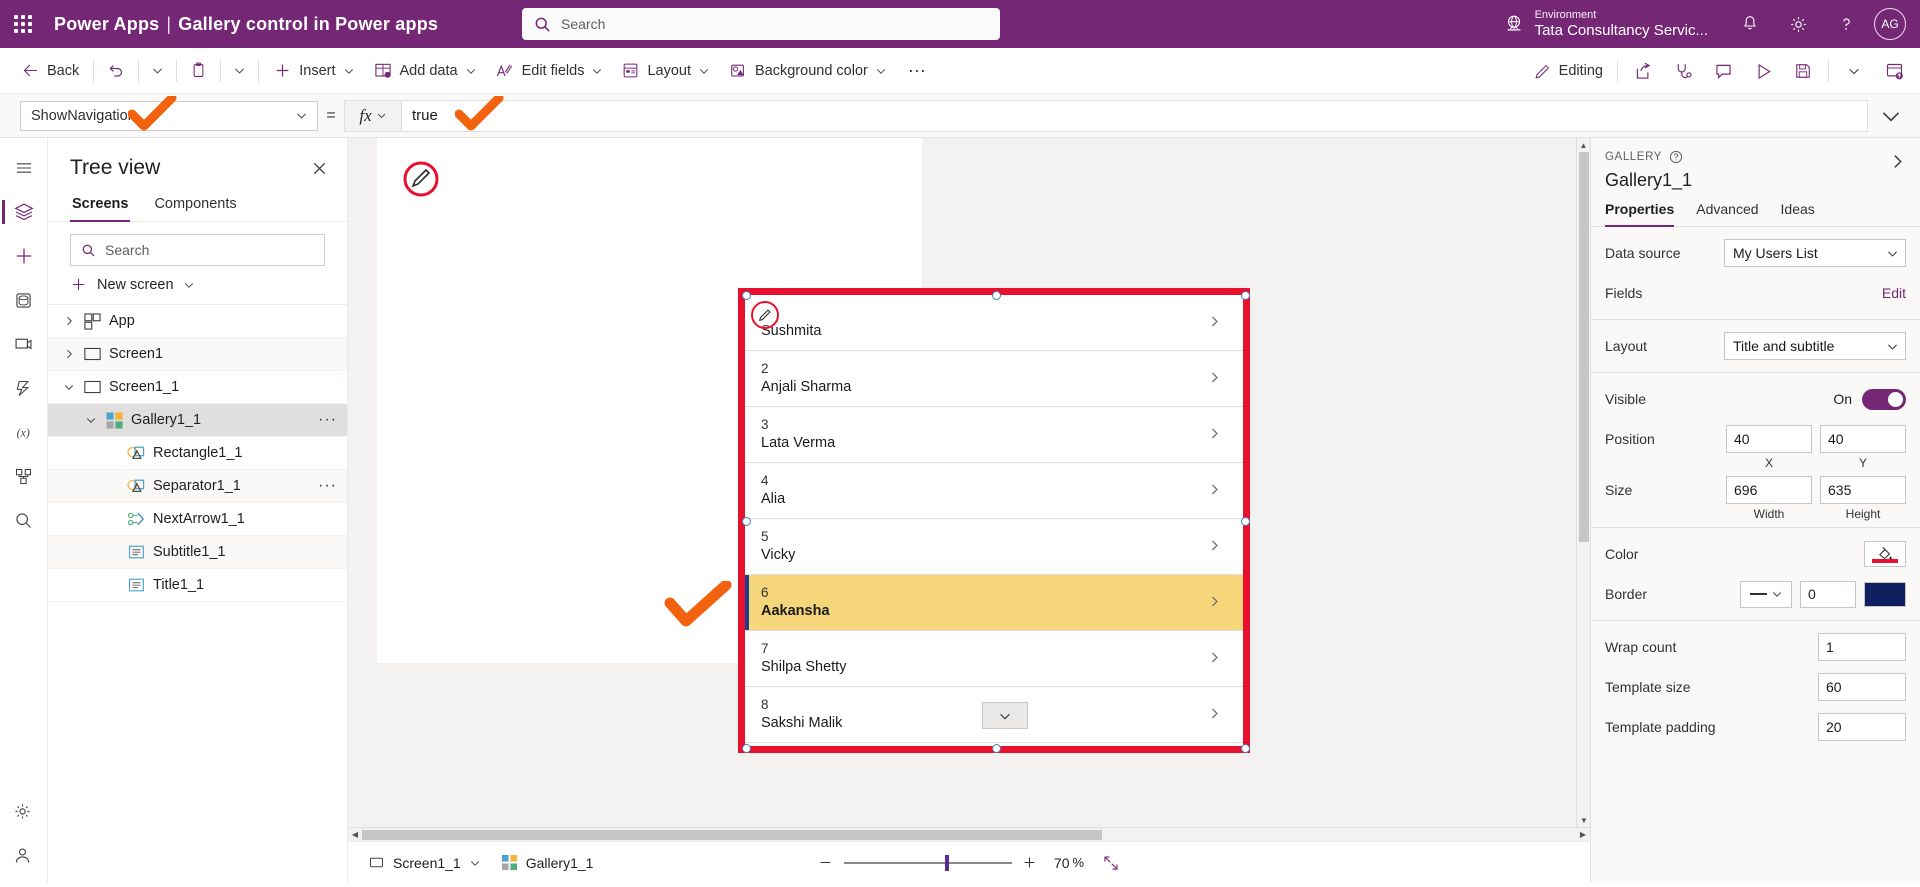 This screenshot has height=887, width=1920. I want to click on size-height-input, so click(1863, 490).